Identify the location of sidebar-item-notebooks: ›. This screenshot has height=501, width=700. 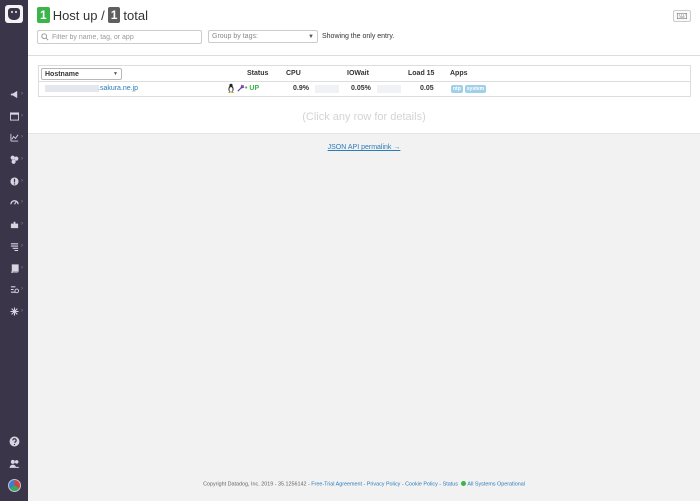
(14, 269).